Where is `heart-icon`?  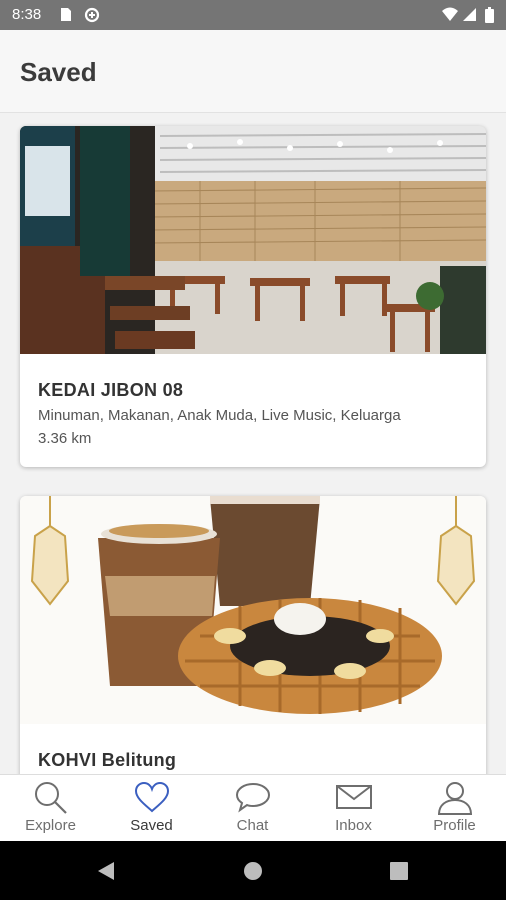 heart-icon is located at coordinates (151, 797).